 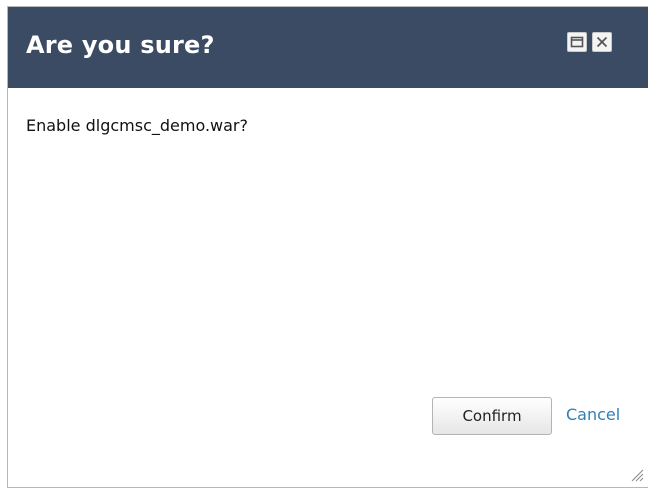 What do you see at coordinates (637, 475) in the screenshot?
I see `resize-grip-icon` at bounding box center [637, 475].